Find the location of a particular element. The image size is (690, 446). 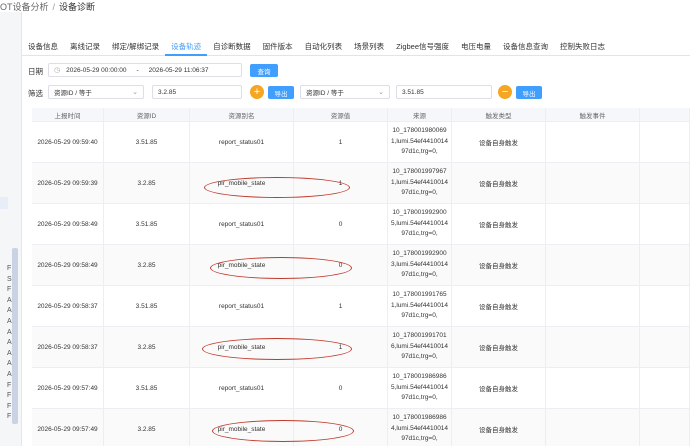

source-line: 10_178001991701 is located at coordinates (419, 336).